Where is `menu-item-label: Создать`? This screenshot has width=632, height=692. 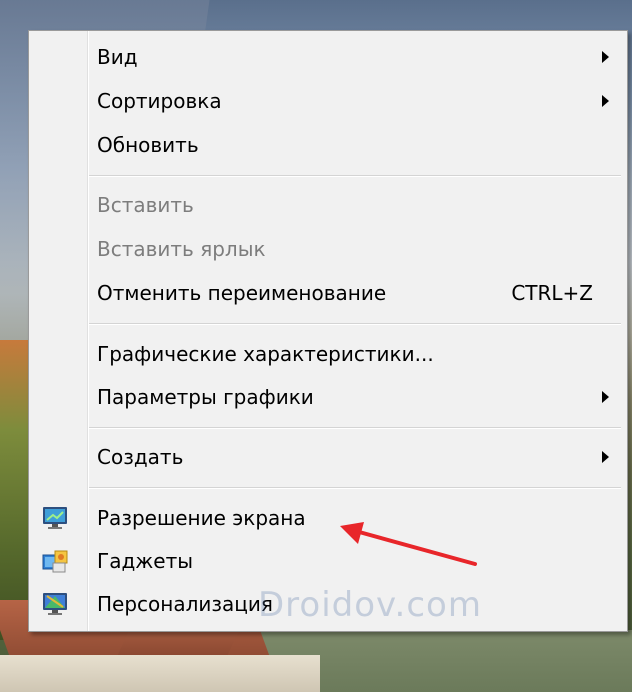
menu-item-label: Создать is located at coordinates (140, 457).